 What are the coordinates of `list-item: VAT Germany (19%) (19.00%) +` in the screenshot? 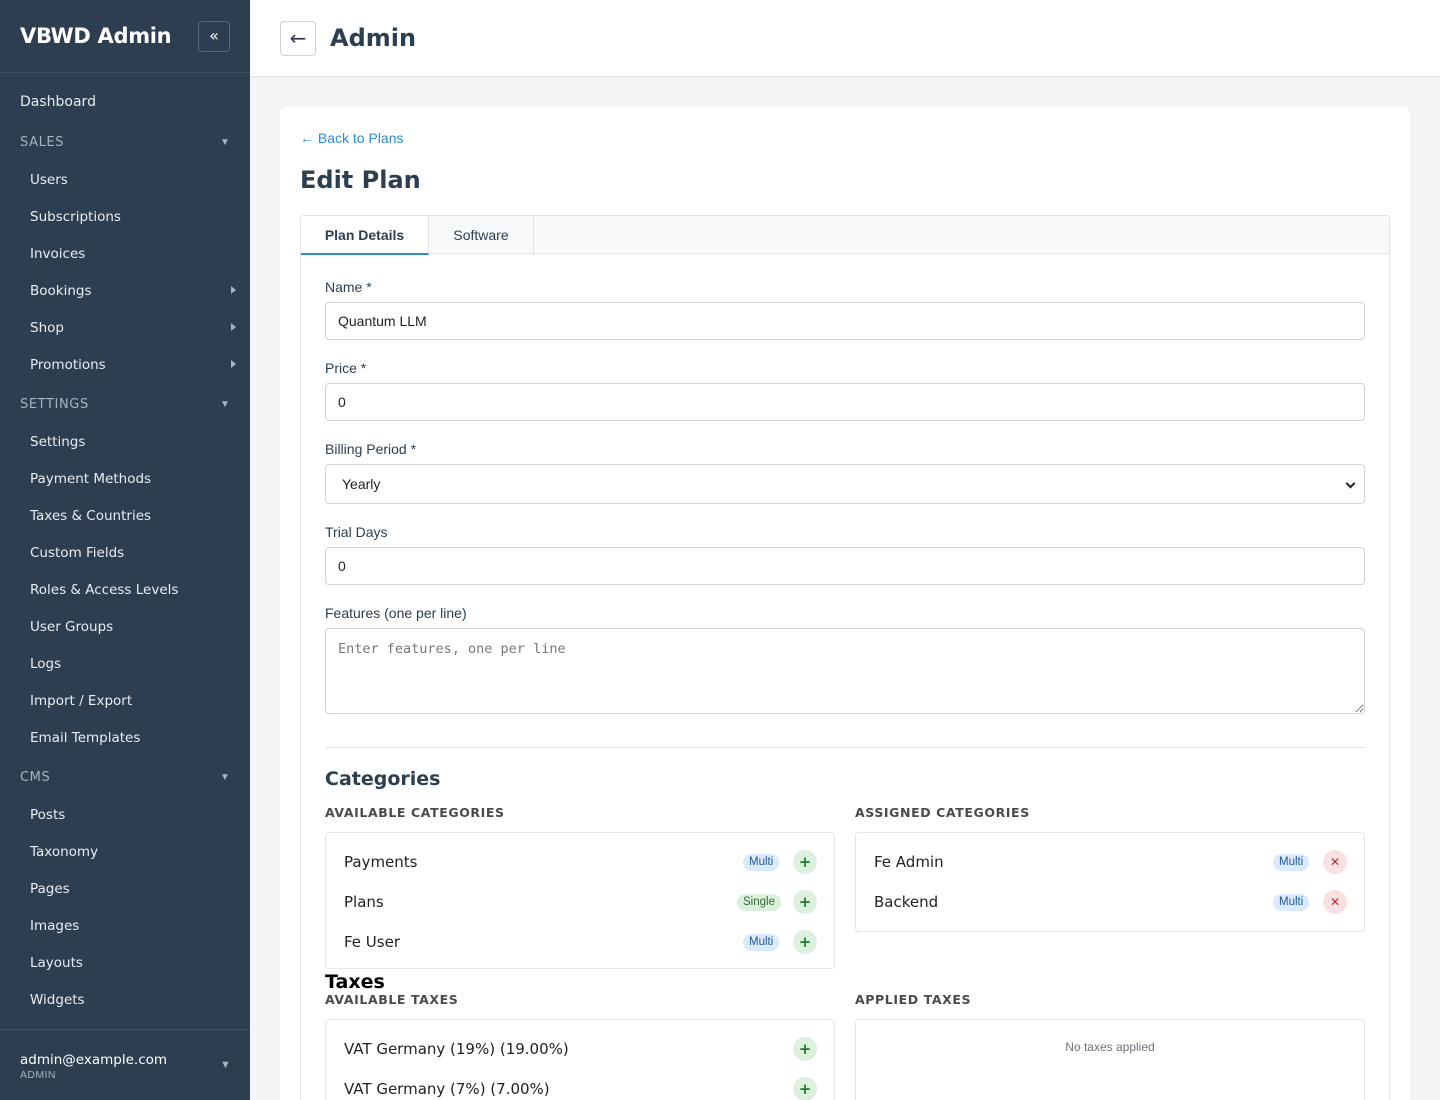 It's located at (581, 1048).